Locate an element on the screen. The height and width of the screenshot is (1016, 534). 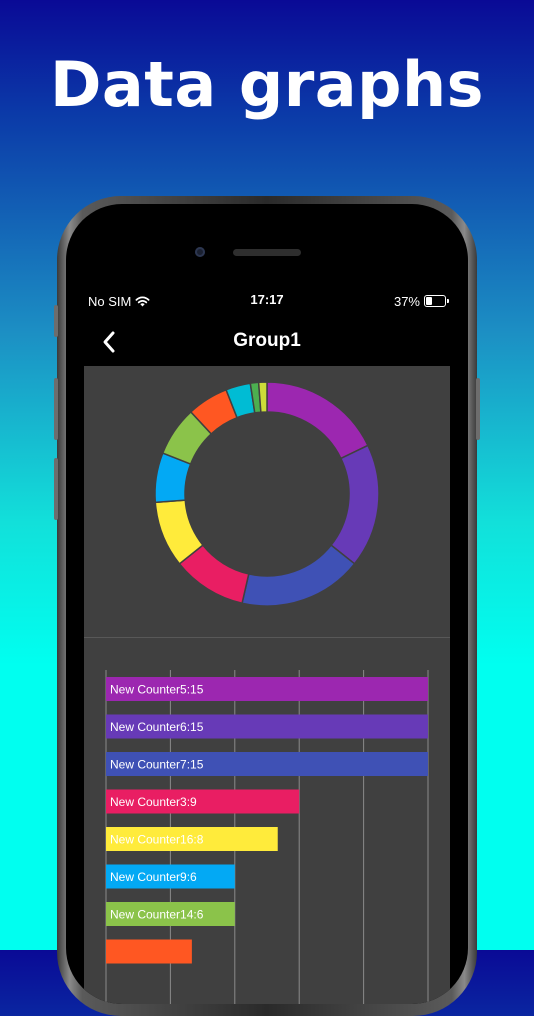
bar-label-3: New Counter7:15 is located at coordinates (157, 765).